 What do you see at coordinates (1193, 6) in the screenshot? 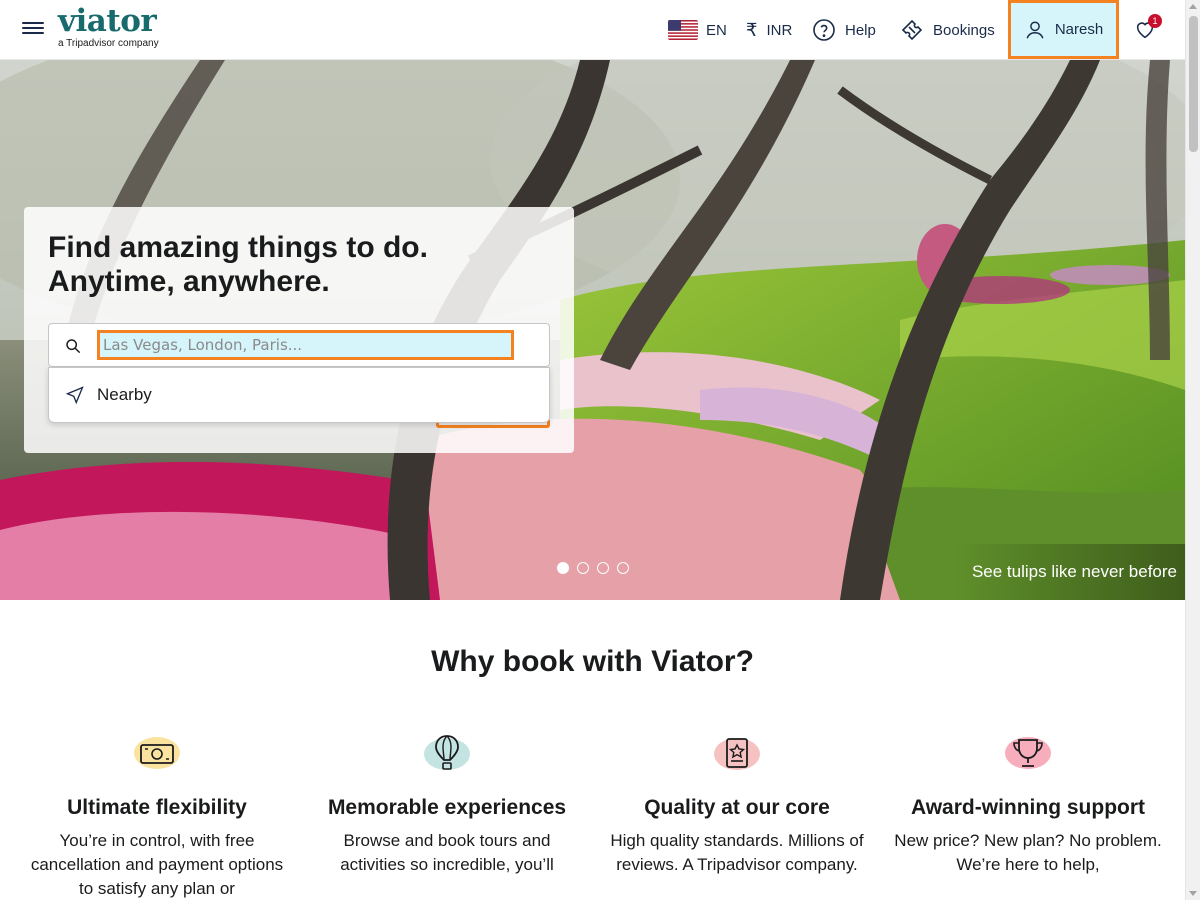
I see `scroll-up-arrow` at bounding box center [1193, 6].